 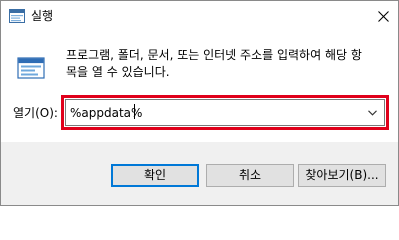 I want to click on open-label: 열기(O):, so click(x=35, y=113).